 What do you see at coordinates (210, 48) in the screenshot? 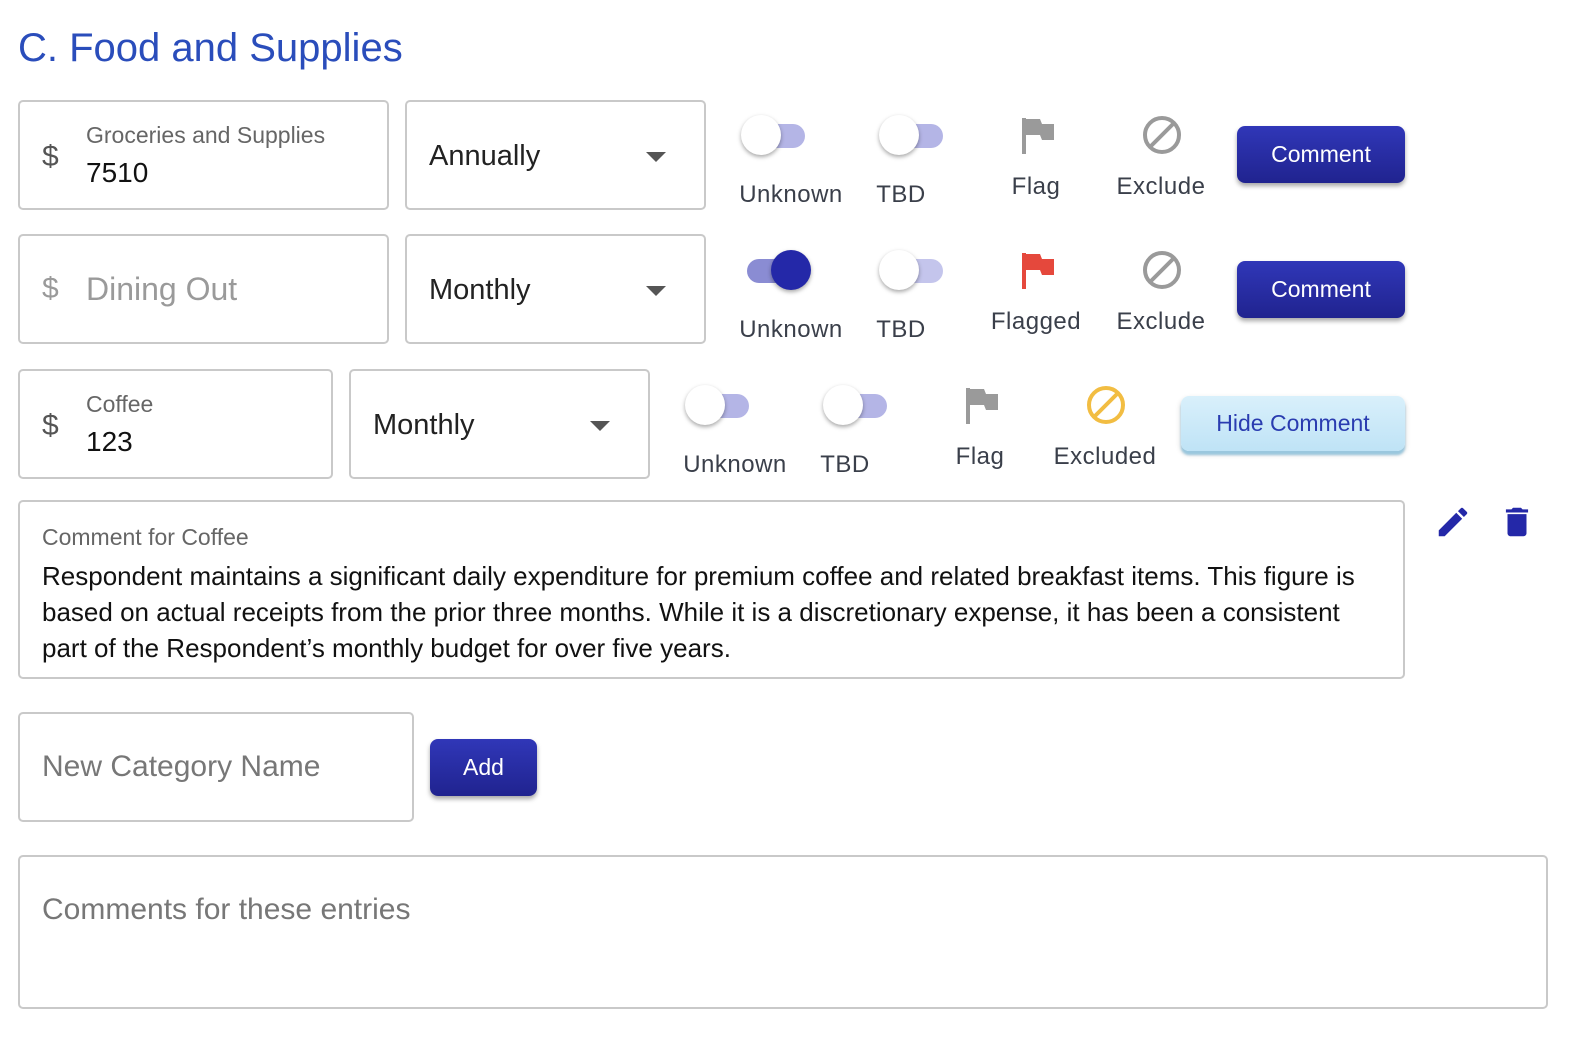
I see `section-title: C. Food and Supplies` at bounding box center [210, 48].